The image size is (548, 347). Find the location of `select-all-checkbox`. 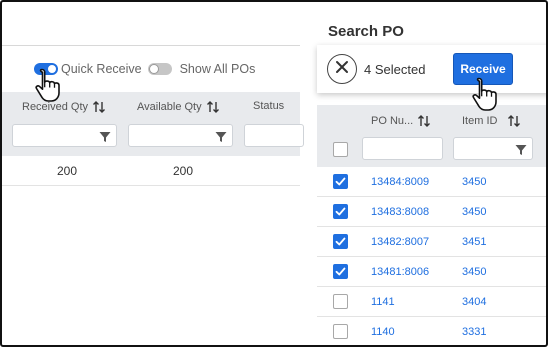

select-all-checkbox is located at coordinates (340, 149).